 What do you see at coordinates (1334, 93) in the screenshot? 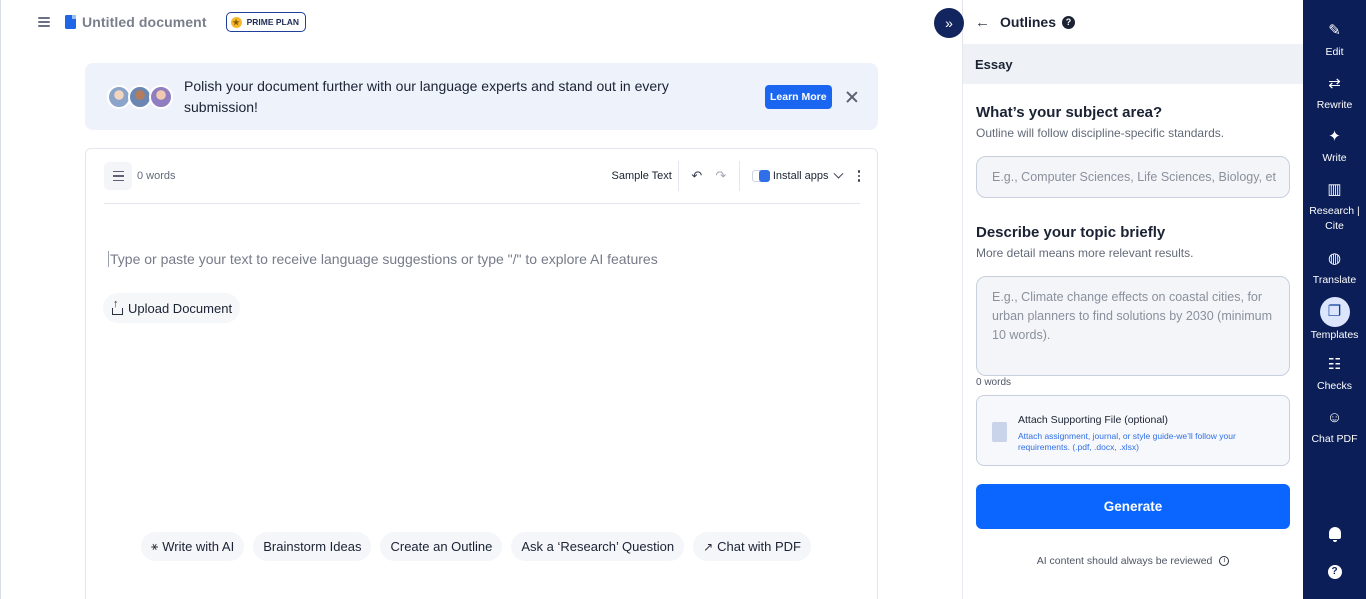
I see `rail-item-rewrite: ⇄ Rewrite` at bounding box center [1334, 93].